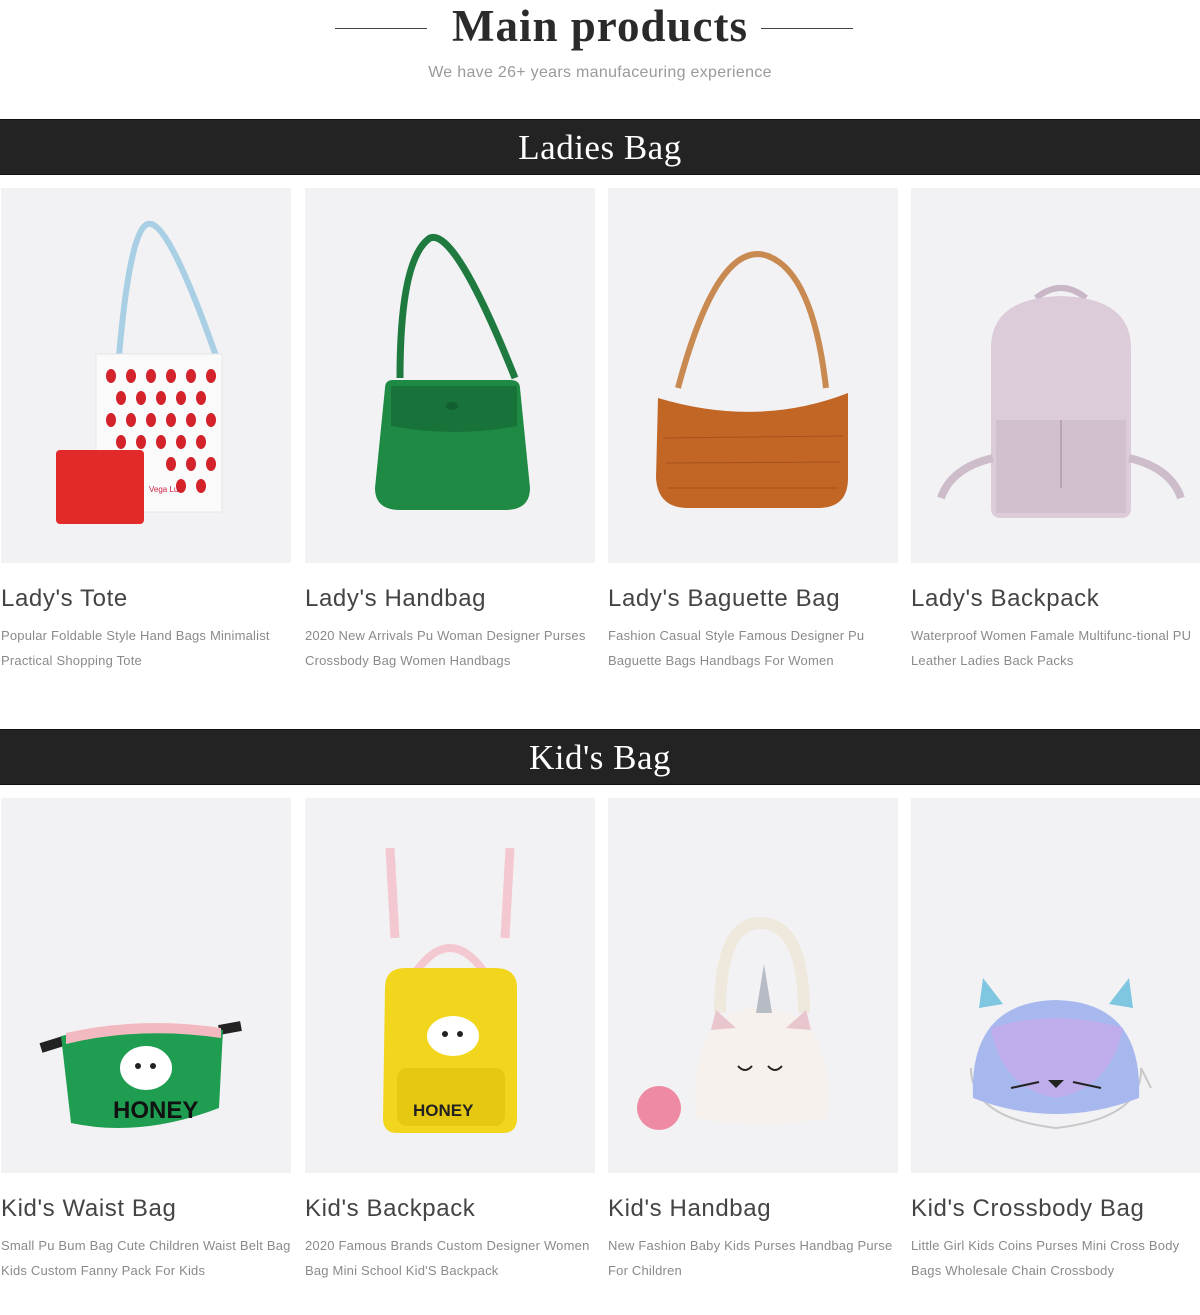 The height and width of the screenshot is (1315, 1200). I want to click on product-name: Lady's Backpack, so click(1055, 599).